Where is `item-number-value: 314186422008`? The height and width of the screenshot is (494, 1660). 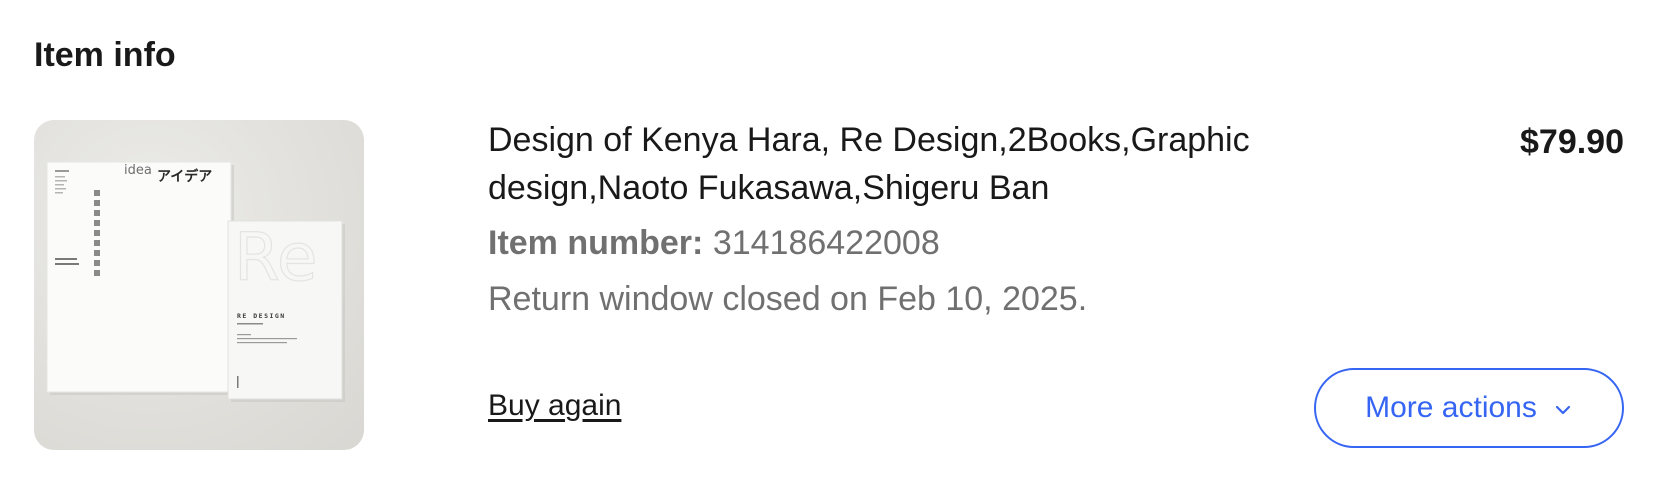 item-number-value: 314186422008 is located at coordinates (826, 243).